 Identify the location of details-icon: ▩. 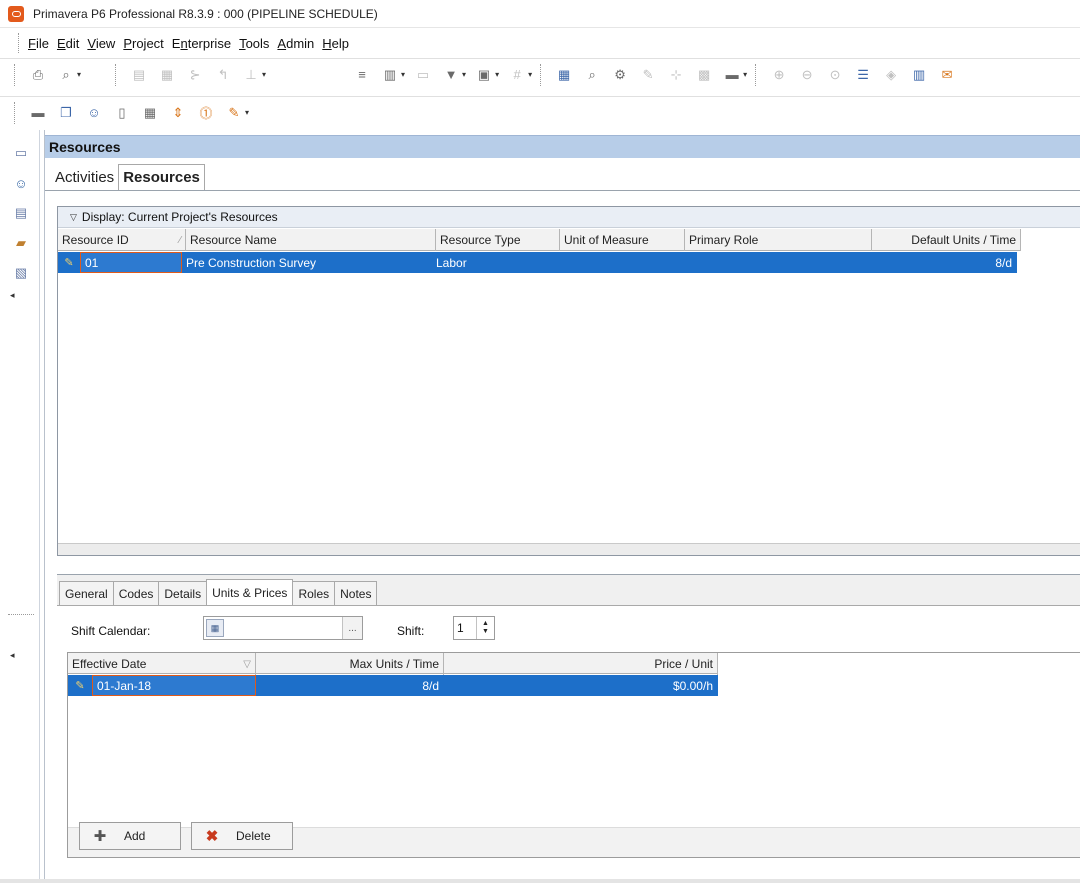
(704, 75).